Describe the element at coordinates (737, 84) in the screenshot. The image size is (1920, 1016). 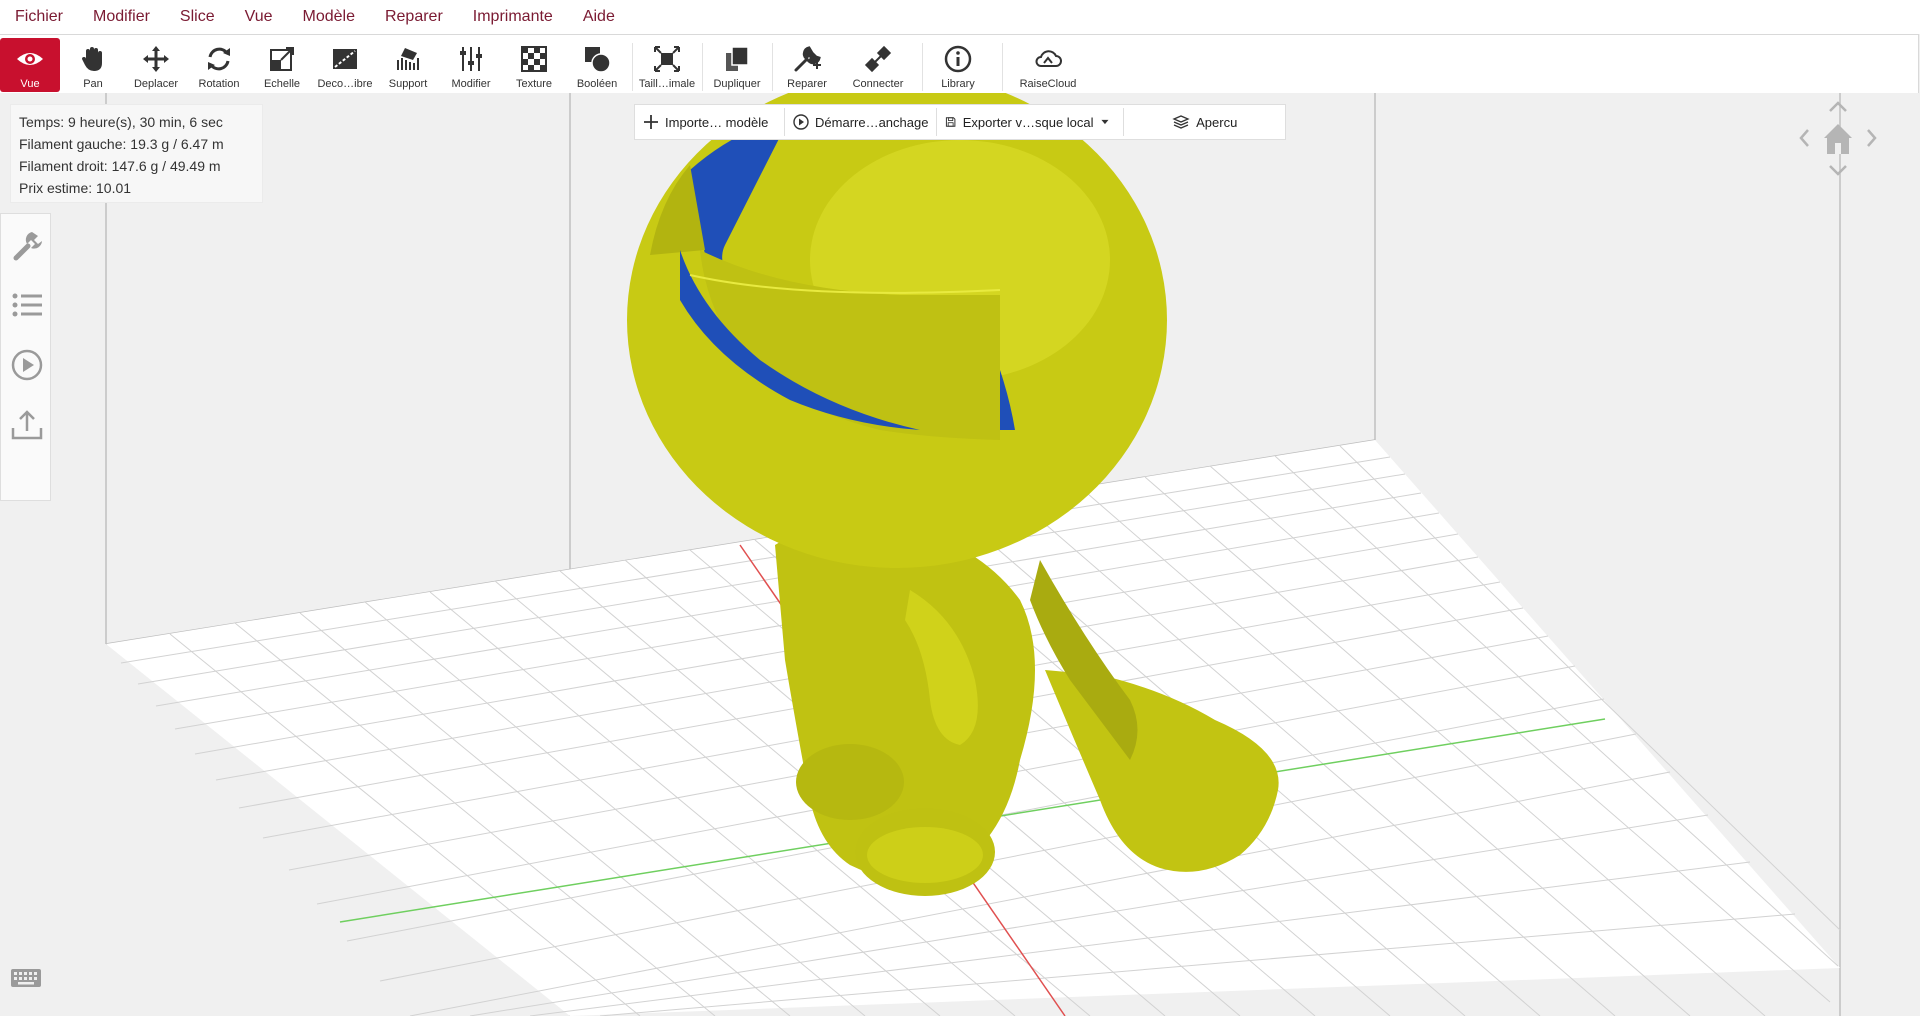
I see `dupliquer-label: Dupliquer` at that location.